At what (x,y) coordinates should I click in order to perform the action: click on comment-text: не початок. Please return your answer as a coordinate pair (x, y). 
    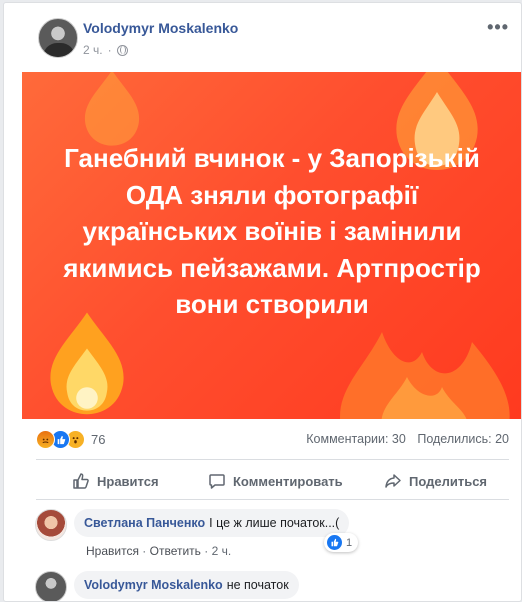
    Looking at the image, I should click on (257, 585).